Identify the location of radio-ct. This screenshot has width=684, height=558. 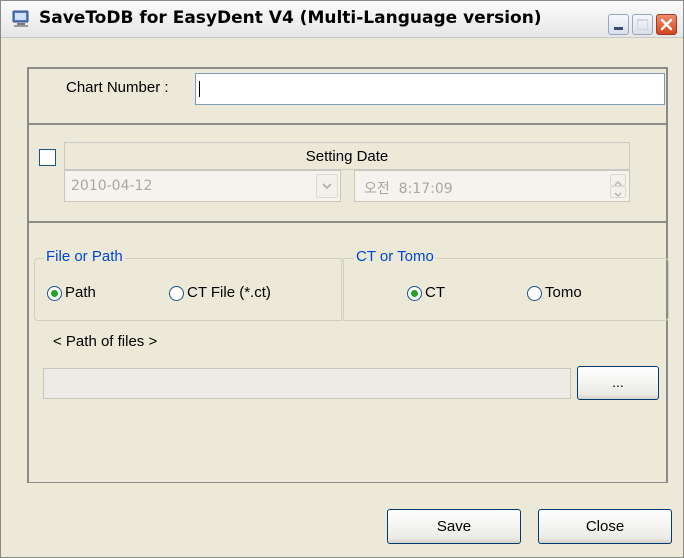
(414, 293).